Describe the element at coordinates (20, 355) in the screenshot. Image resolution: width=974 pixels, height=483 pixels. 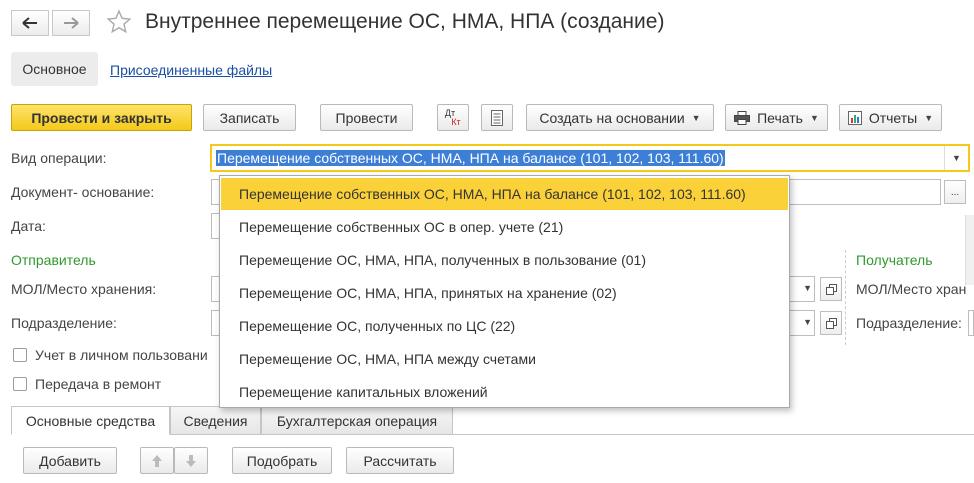
I see `personal-use-checkbox` at that location.